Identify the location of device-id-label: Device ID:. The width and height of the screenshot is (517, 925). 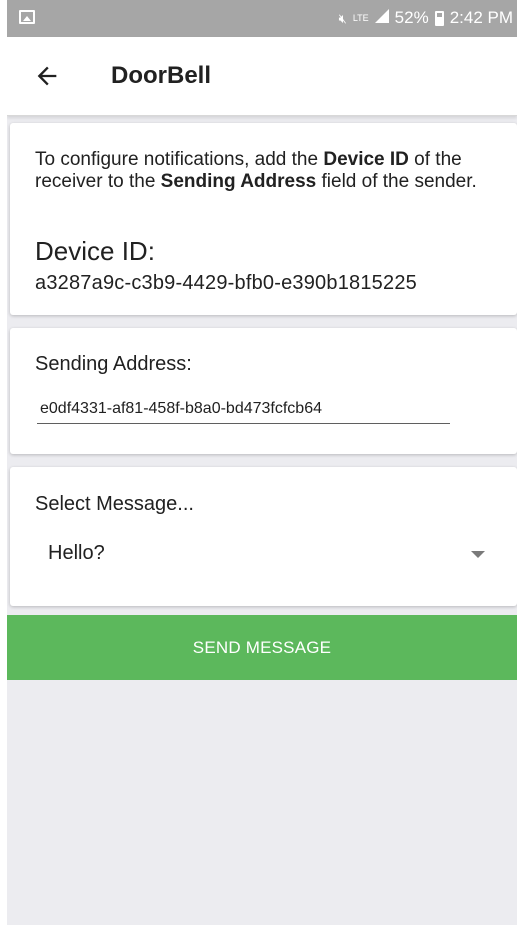
(95, 251).